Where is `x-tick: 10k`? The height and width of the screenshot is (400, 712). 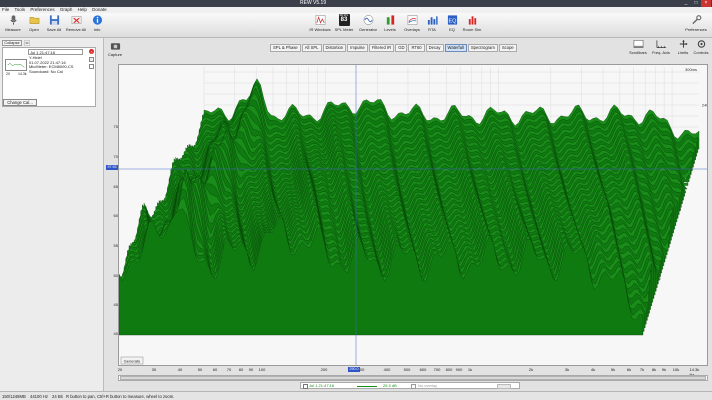
x-tick: 10k is located at coordinates (676, 369).